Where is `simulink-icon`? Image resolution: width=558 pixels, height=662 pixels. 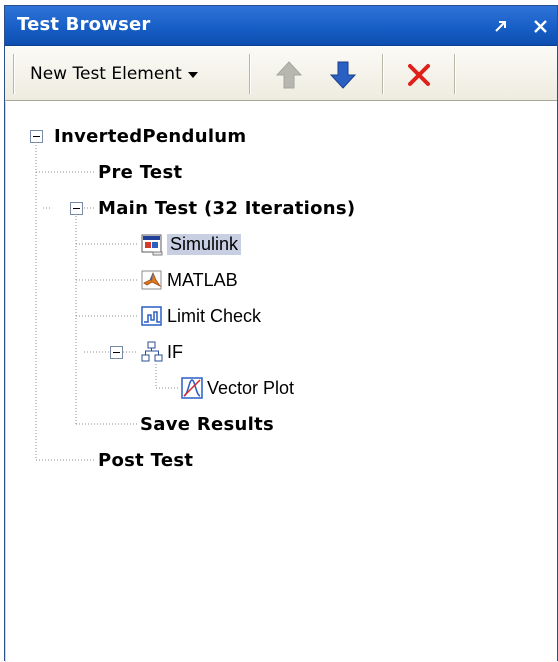 simulink-icon is located at coordinates (152, 245).